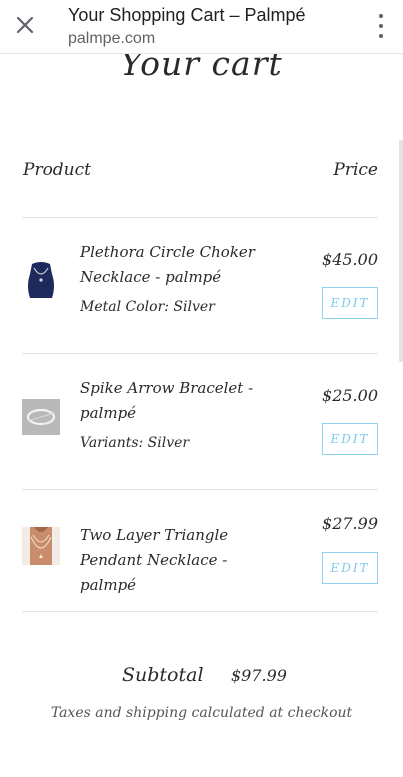  What do you see at coordinates (350, 395) in the screenshot?
I see `item-price: $25.00` at bounding box center [350, 395].